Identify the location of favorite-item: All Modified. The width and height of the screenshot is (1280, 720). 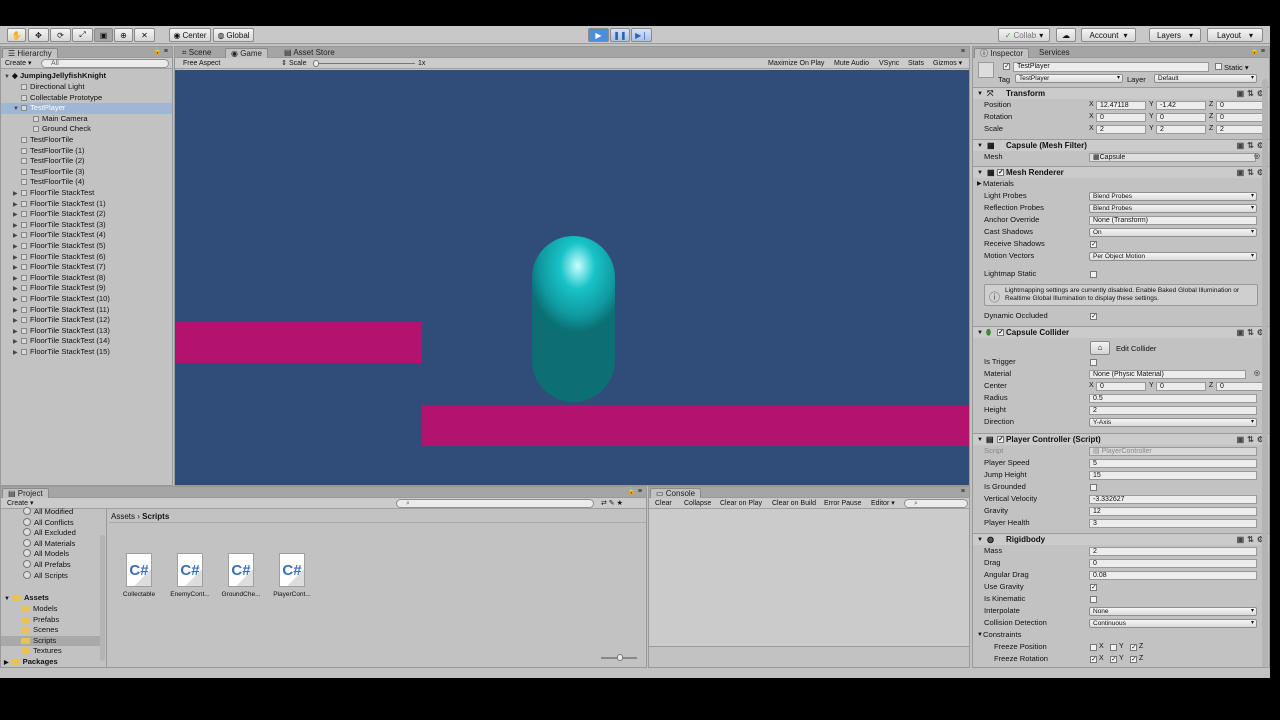
(51, 512).